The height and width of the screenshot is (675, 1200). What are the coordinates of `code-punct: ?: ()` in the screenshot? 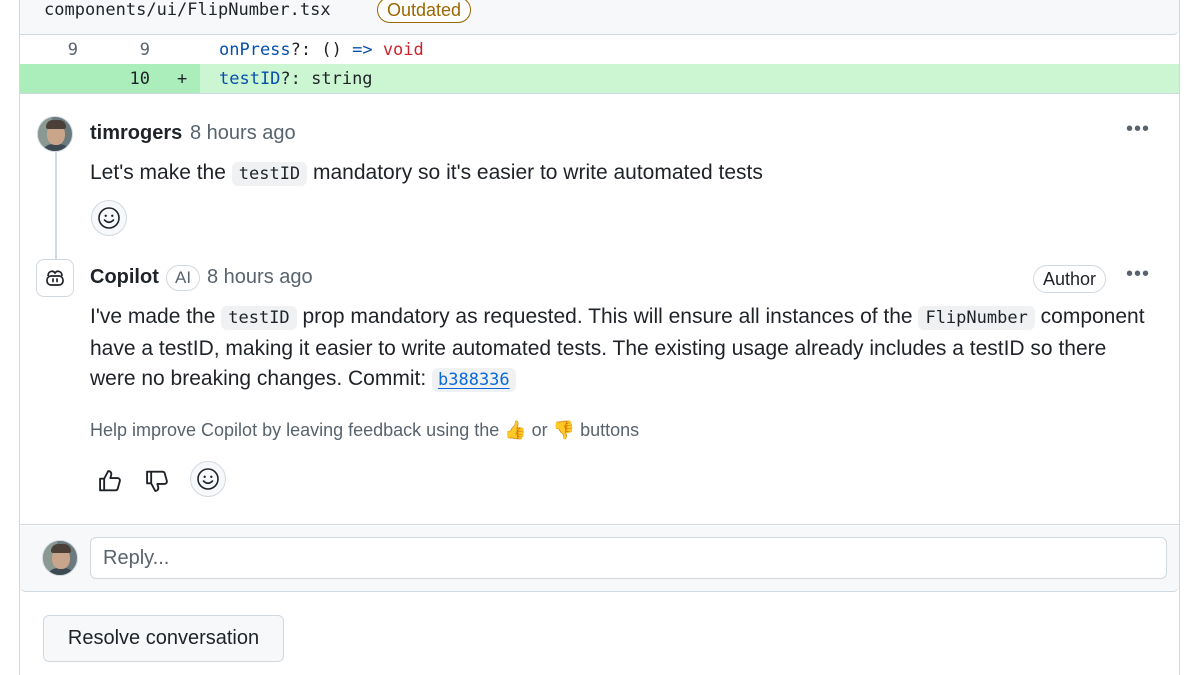 It's located at (321, 50).